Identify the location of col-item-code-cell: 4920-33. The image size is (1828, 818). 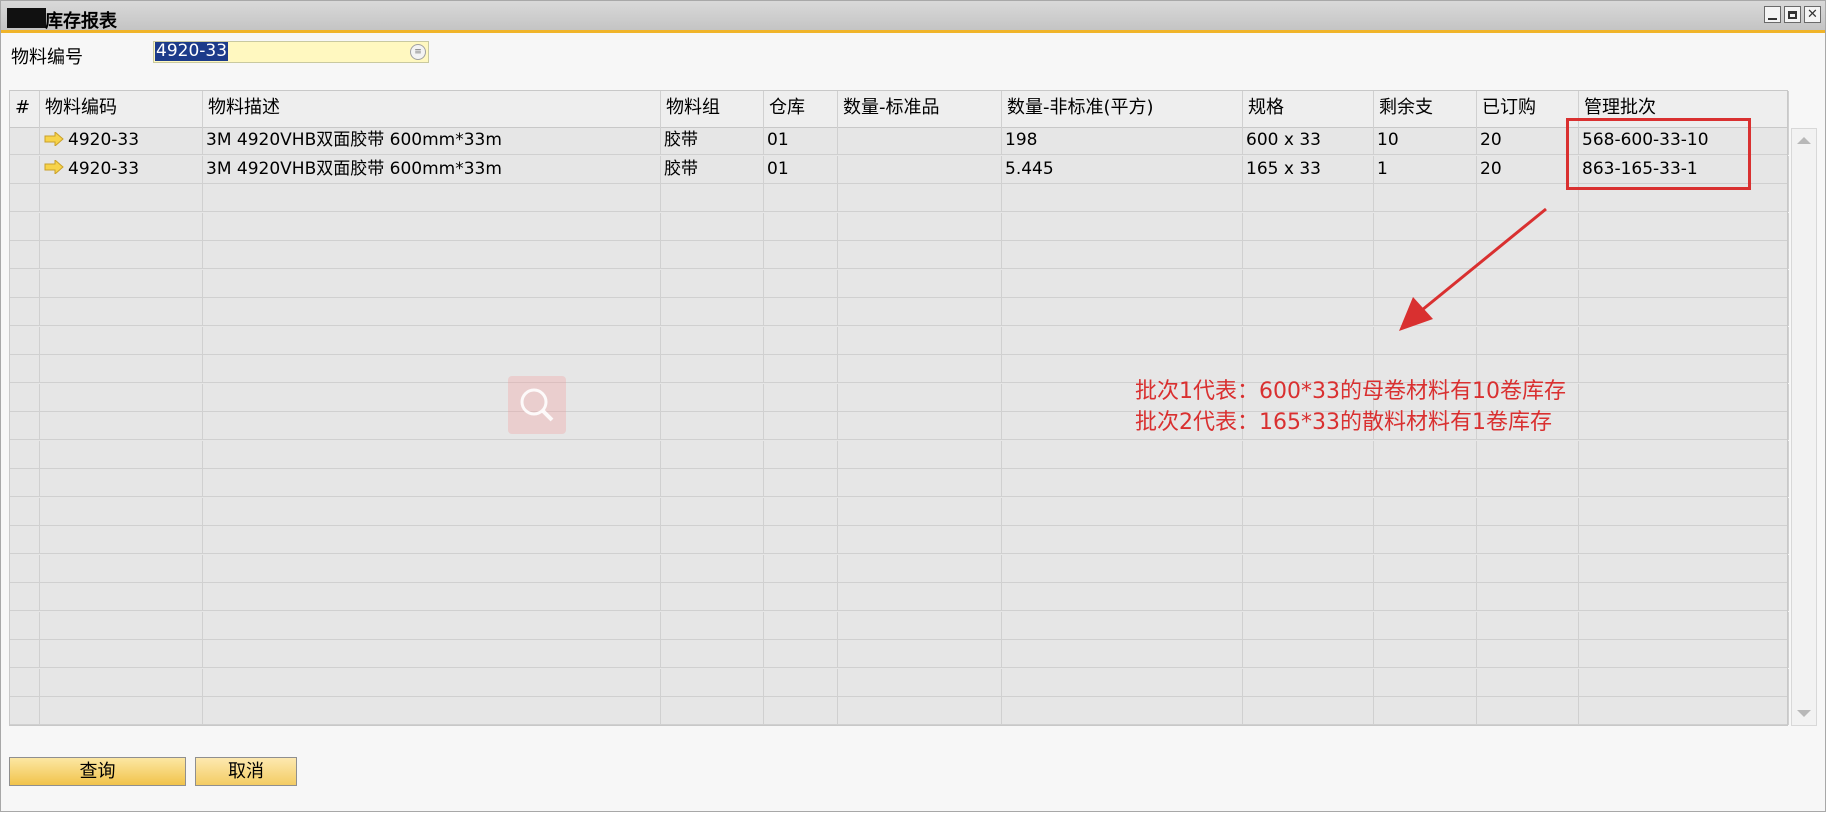
(121, 169).